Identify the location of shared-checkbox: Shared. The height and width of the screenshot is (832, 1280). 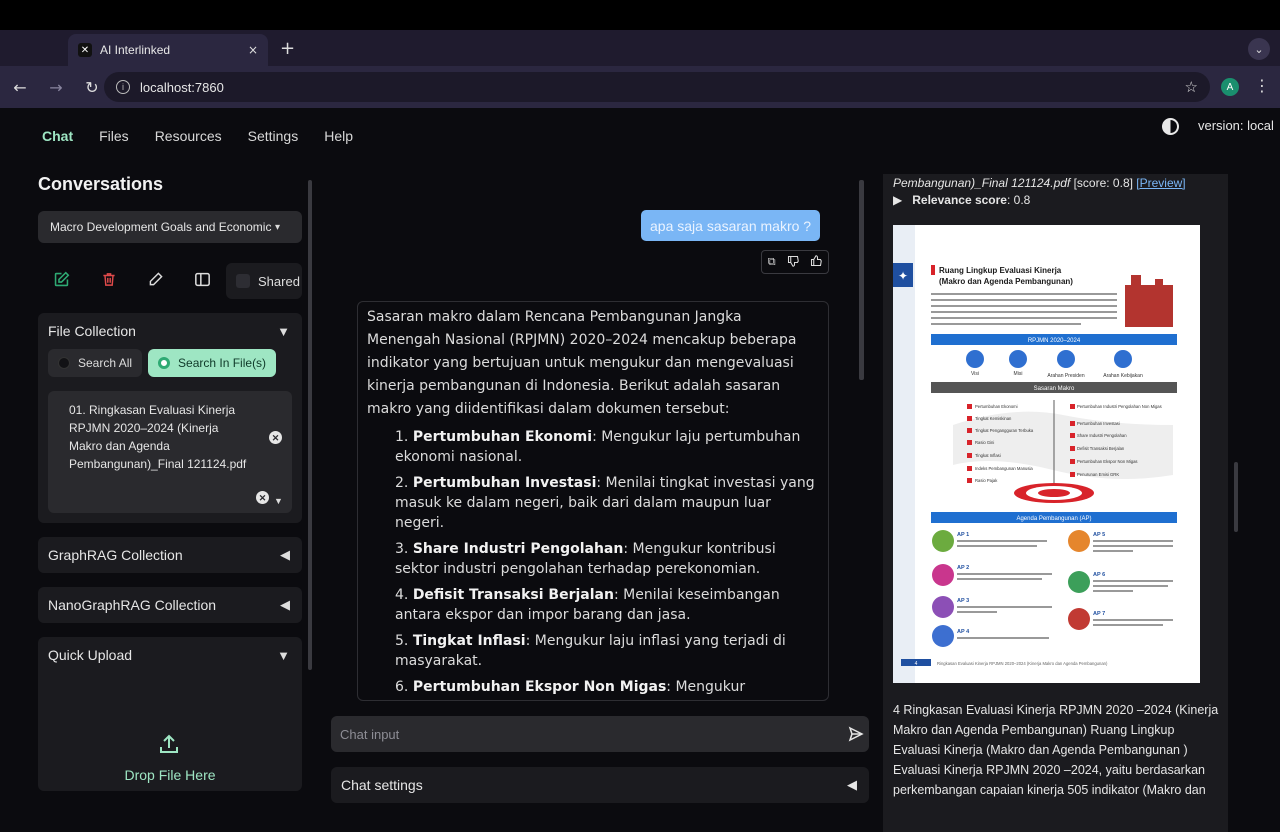
(264, 281).